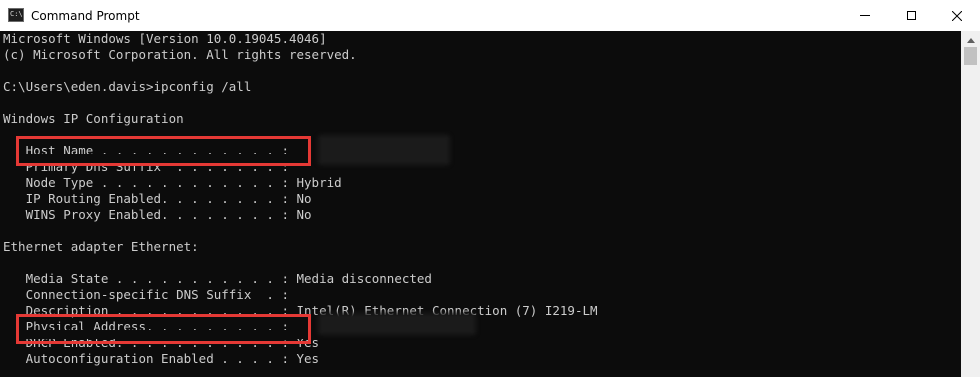 The image size is (980, 377). What do you see at coordinates (146, 294) in the screenshot?
I see `console-line: Connection-specific DNS Suffix . :` at bounding box center [146, 294].